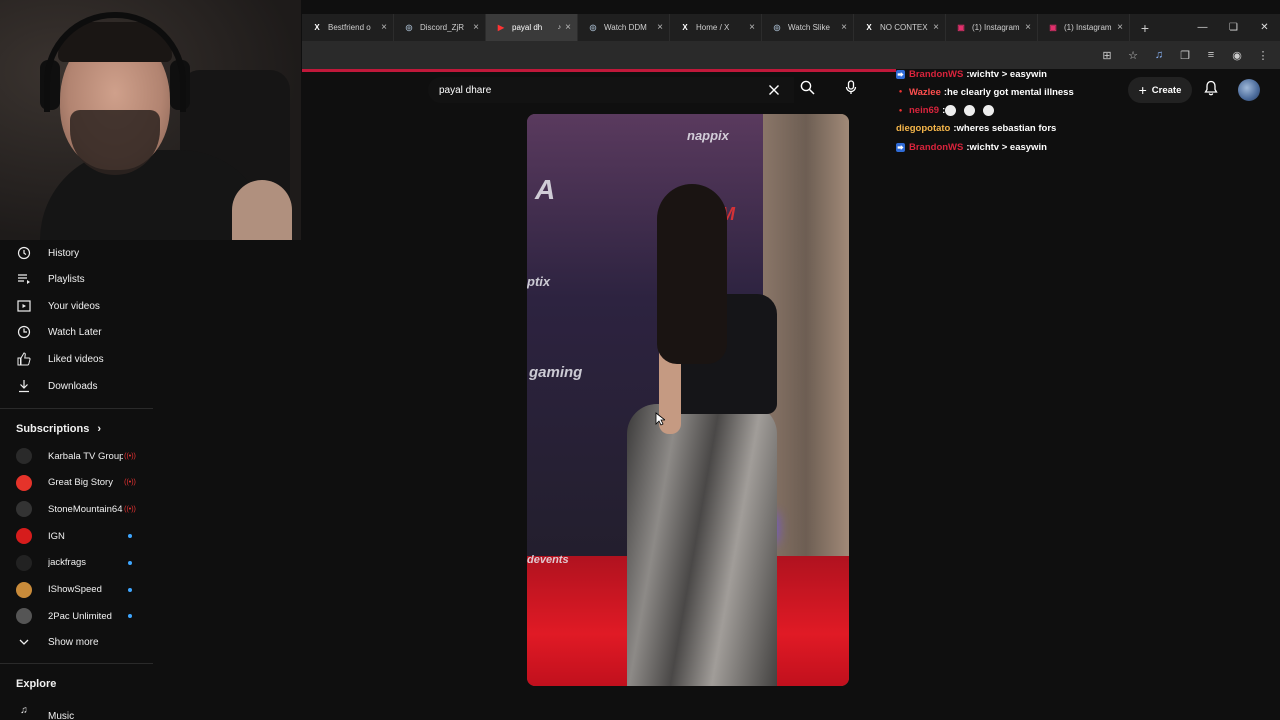 The image size is (1280, 720). I want to click on browser-tab: ◎ Discord_ZjR ×, so click(440, 27).